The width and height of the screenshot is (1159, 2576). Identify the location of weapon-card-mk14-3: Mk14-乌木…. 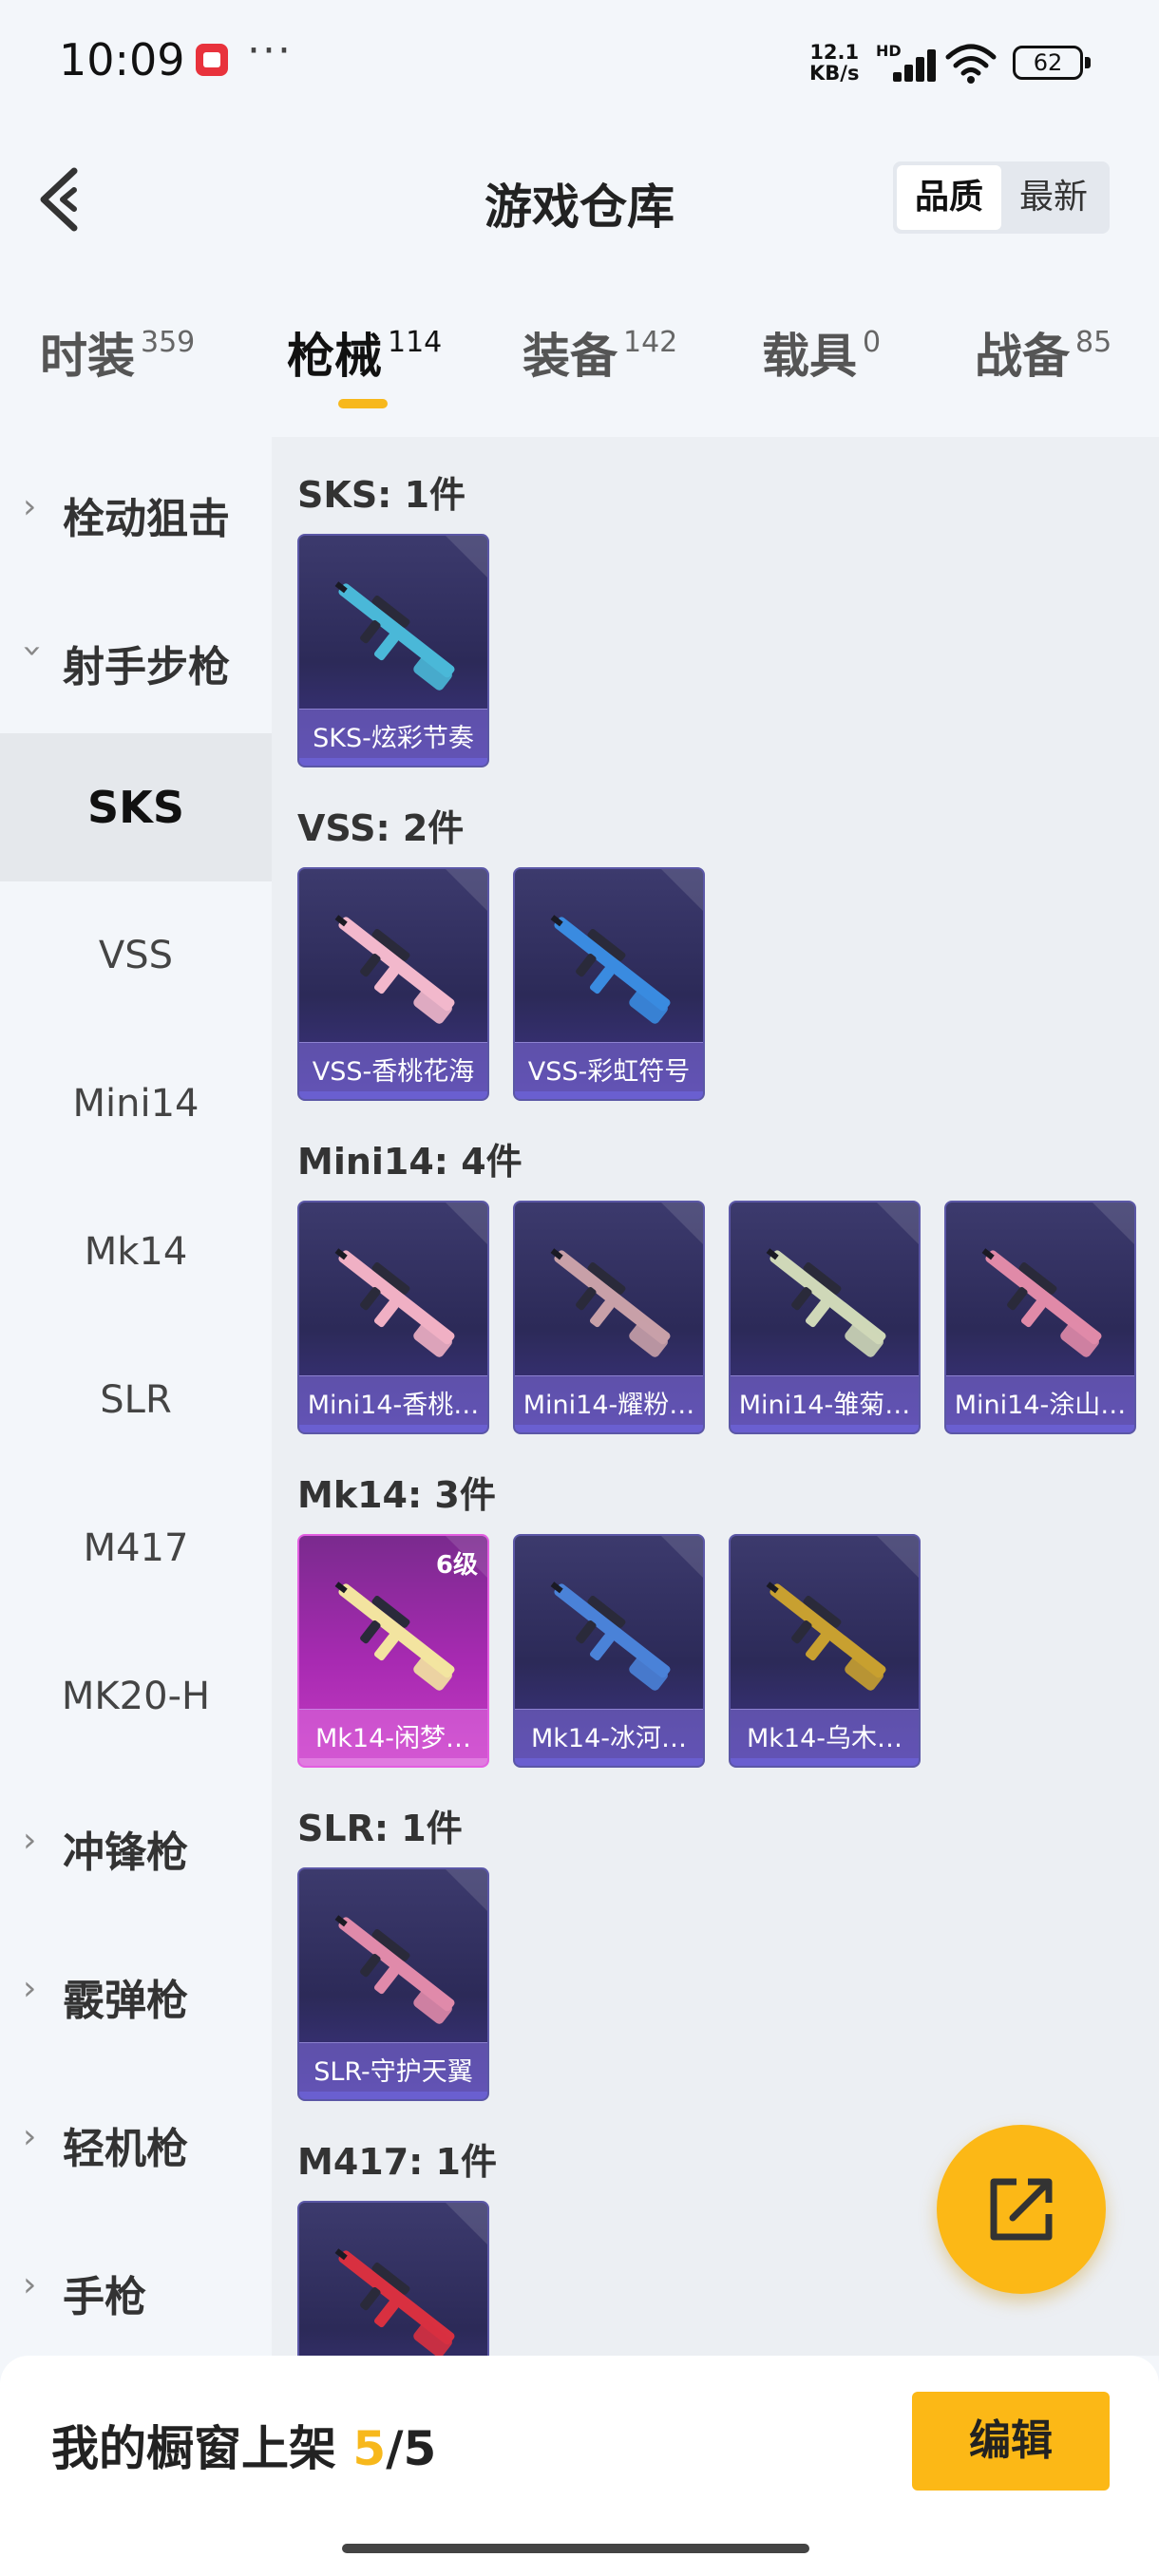
(825, 1651).